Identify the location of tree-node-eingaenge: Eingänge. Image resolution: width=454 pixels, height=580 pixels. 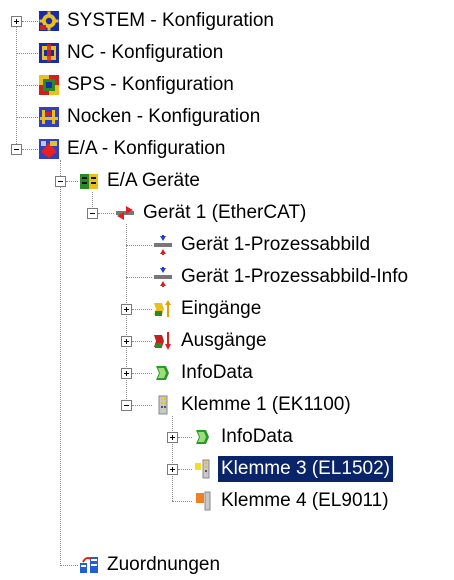
(208, 309).